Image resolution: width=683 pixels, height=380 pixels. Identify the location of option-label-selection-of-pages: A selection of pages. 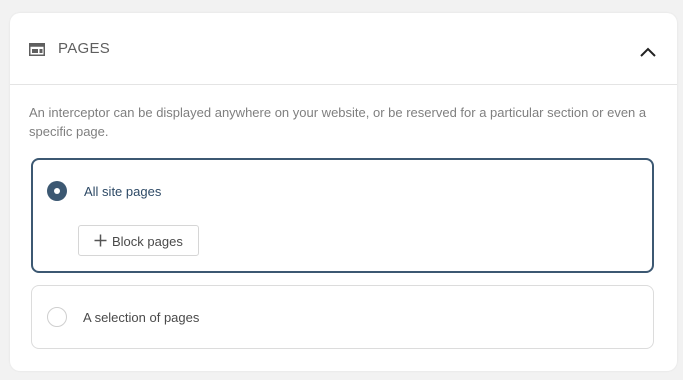
(141, 317).